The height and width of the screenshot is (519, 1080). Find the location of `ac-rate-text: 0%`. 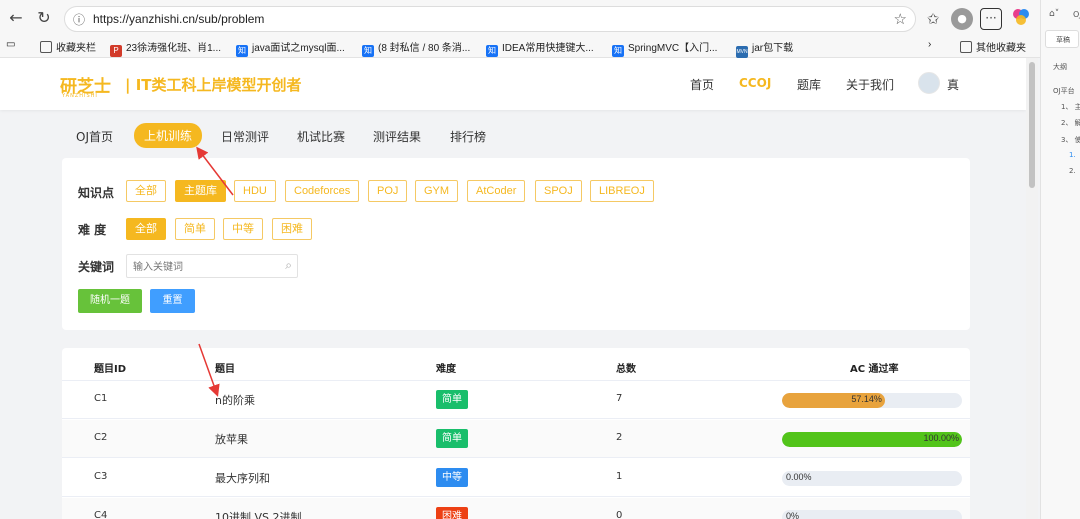

ac-rate-text: 0% is located at coordinates (793, 515).